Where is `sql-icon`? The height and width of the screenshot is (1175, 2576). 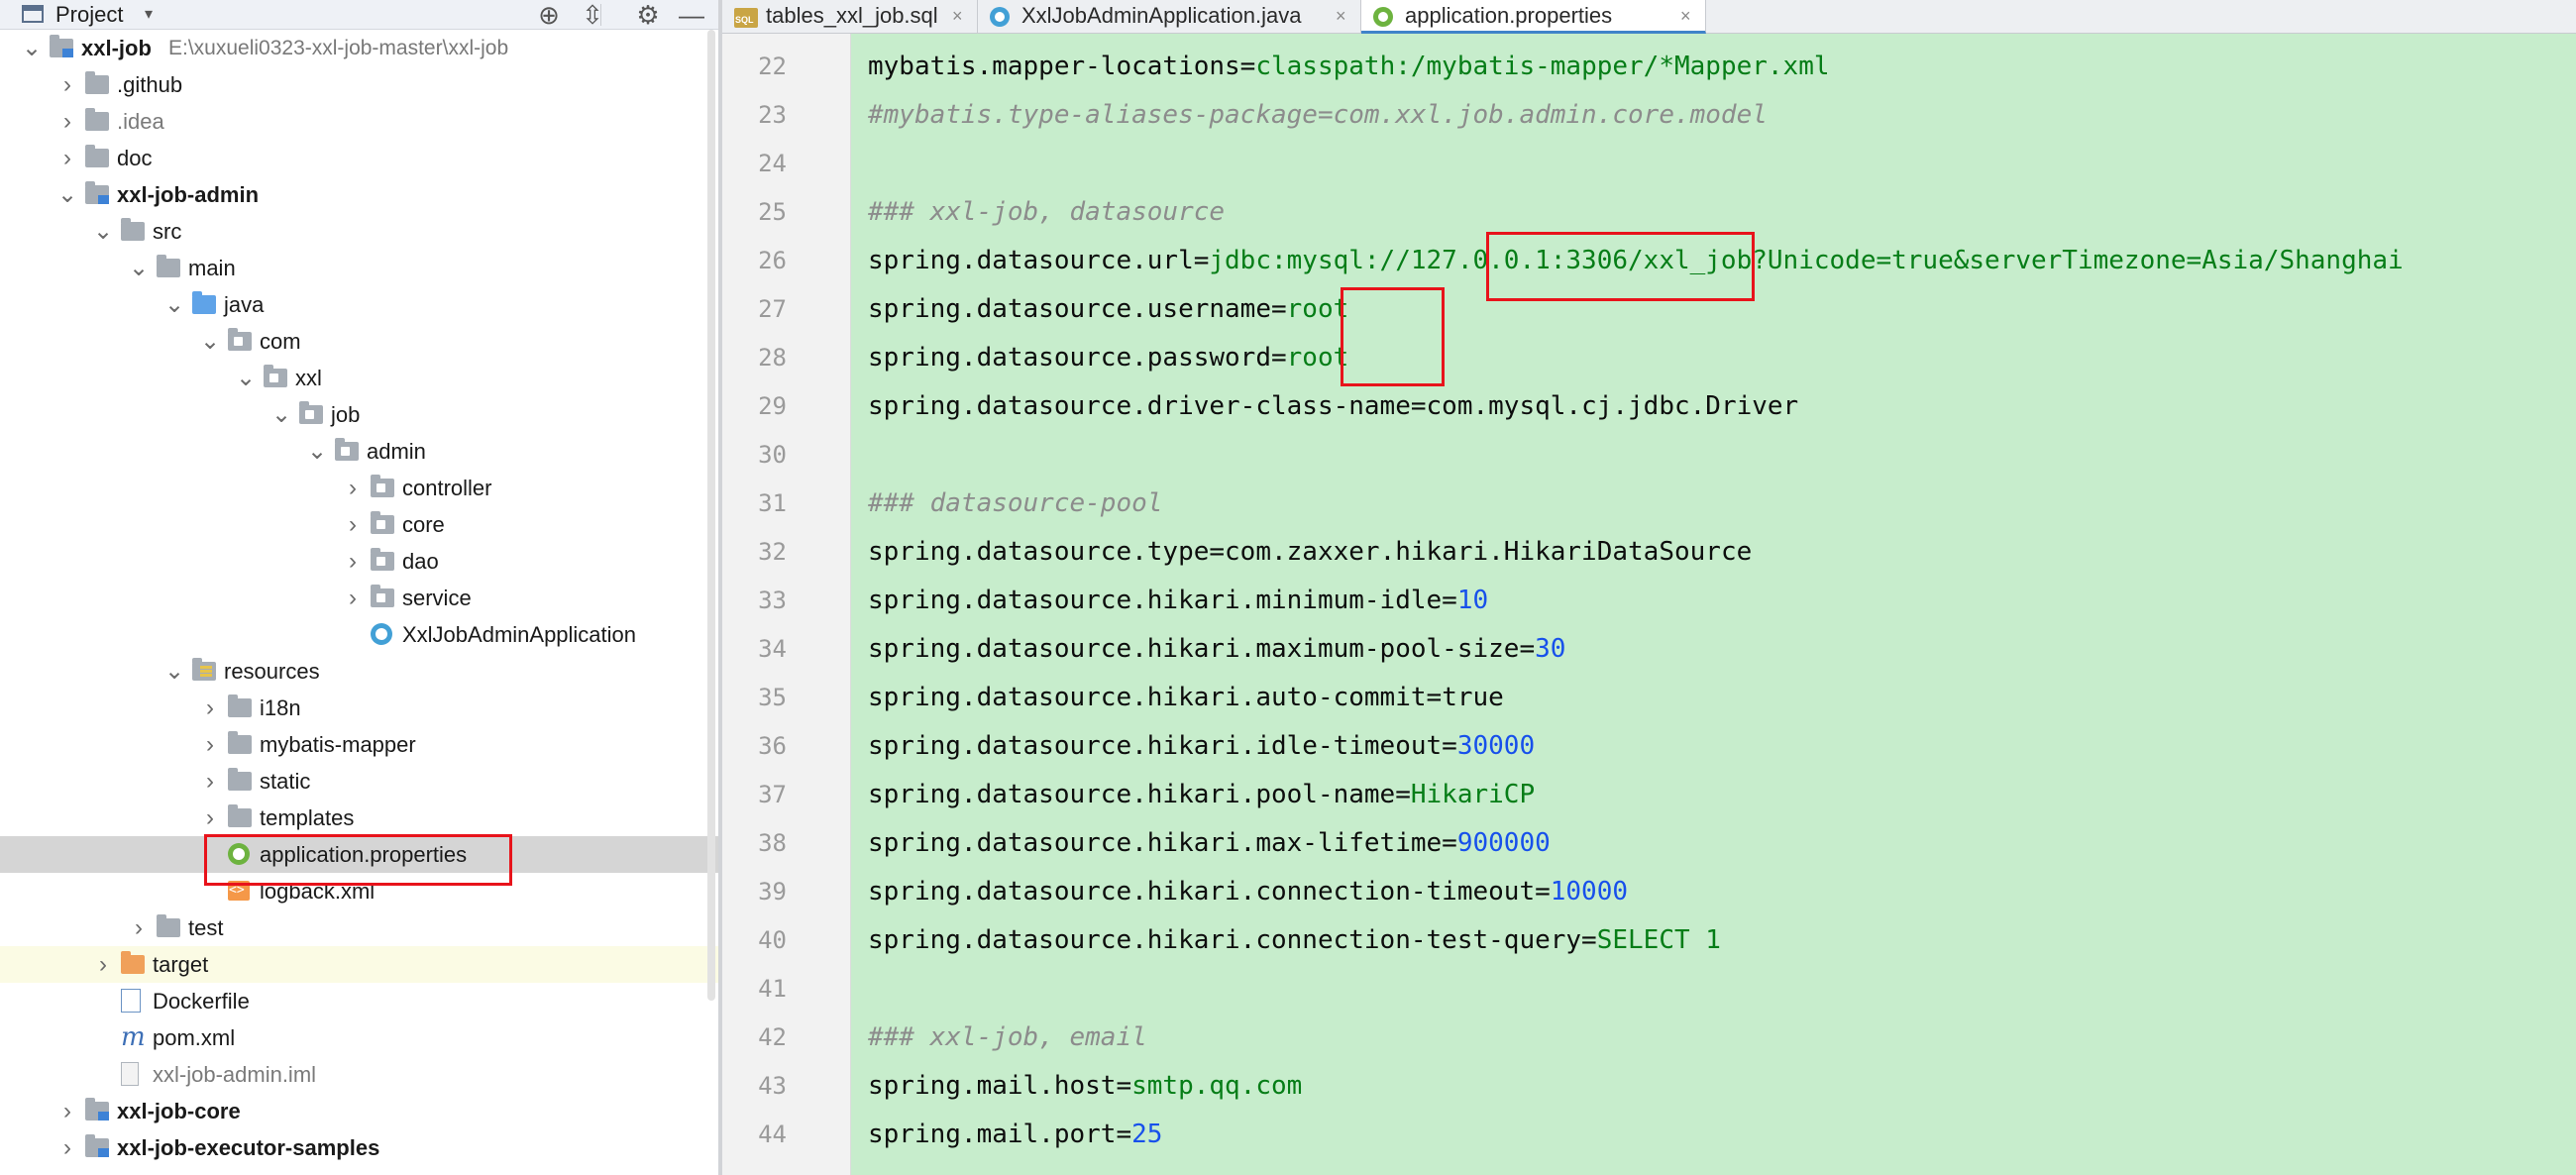 sql-icon is located at coordinates (746, 18).